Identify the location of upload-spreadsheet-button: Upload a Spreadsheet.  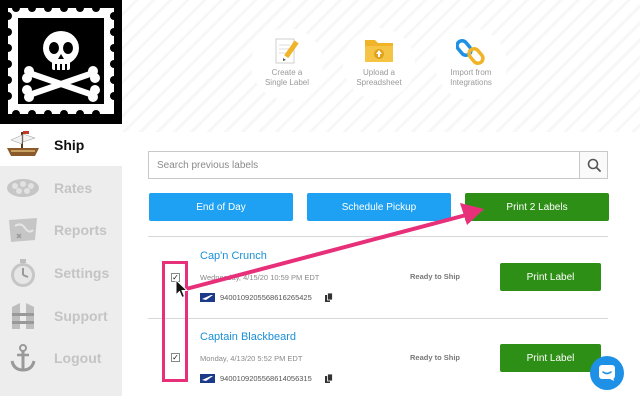
(379, 64).